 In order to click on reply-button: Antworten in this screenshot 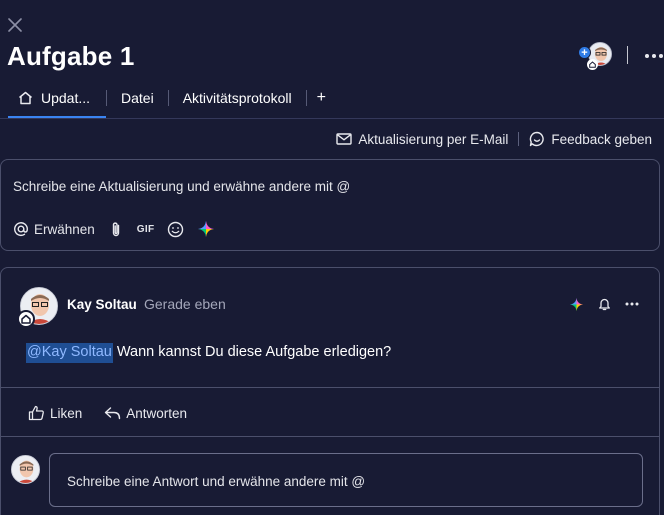, I will do `click(145, 413)`.